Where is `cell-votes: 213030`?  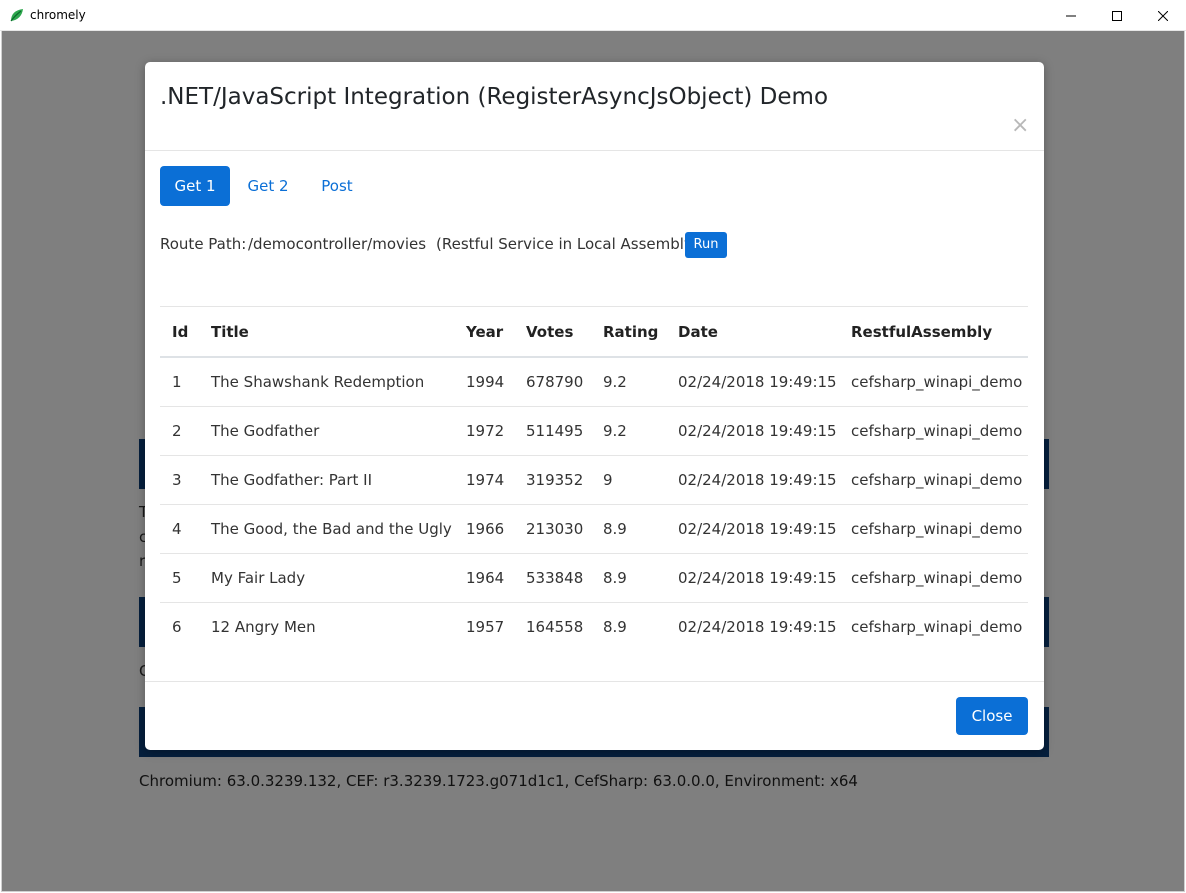 cell-votes: 213030 is located at coordinates (552, 529).